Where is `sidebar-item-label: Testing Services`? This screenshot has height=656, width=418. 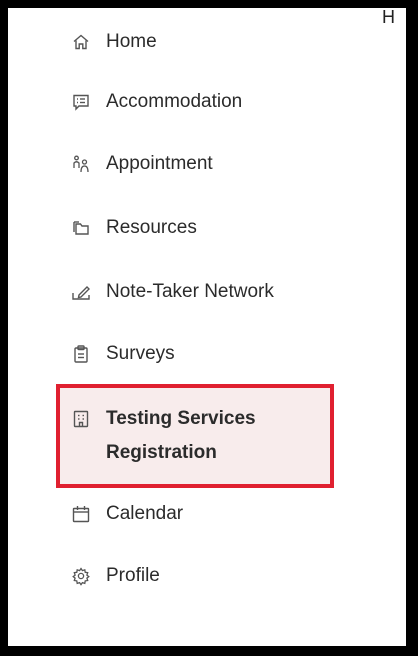
sidebar-item-label: Testing Services is located at coordinates (181, 418).